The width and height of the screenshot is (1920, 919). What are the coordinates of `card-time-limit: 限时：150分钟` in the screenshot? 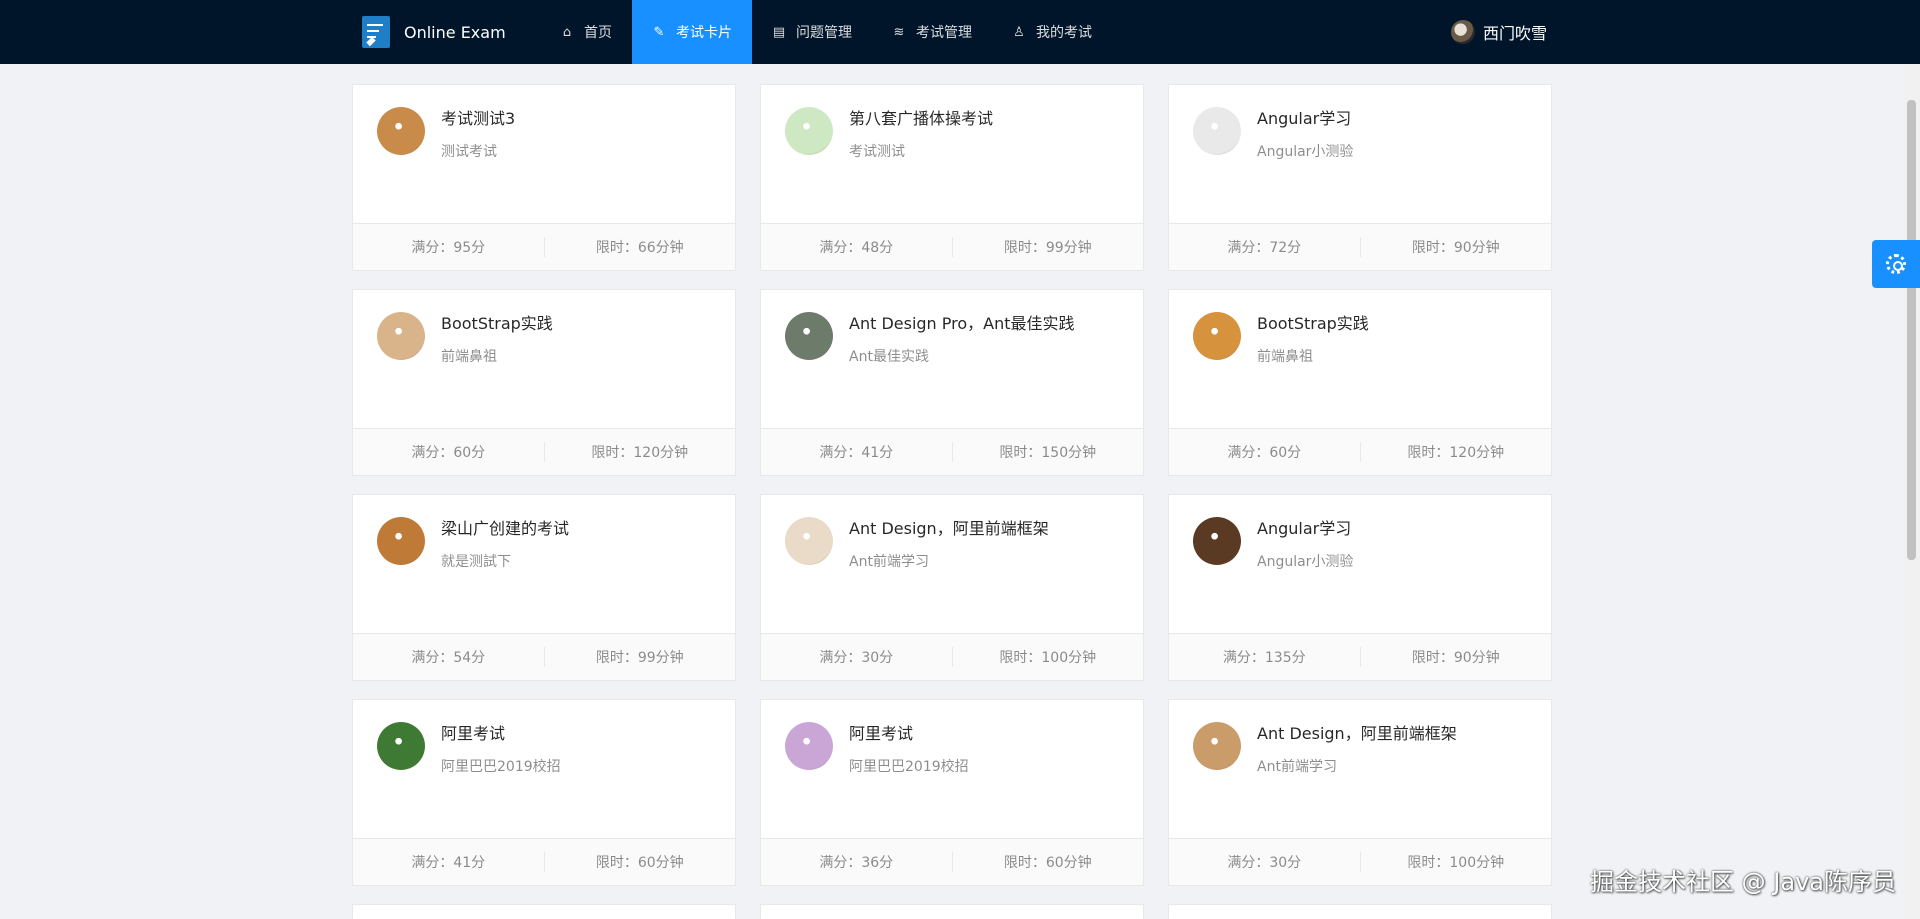 It's located at (1047, 452).